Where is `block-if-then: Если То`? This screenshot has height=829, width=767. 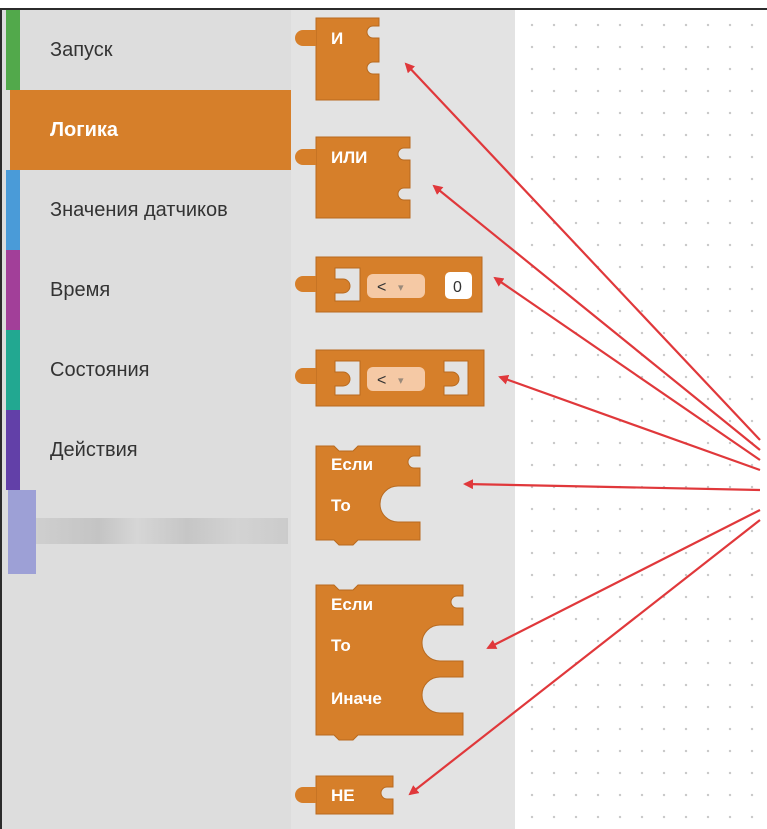 block-if-then: Если То is located at coordinates (368, 495).